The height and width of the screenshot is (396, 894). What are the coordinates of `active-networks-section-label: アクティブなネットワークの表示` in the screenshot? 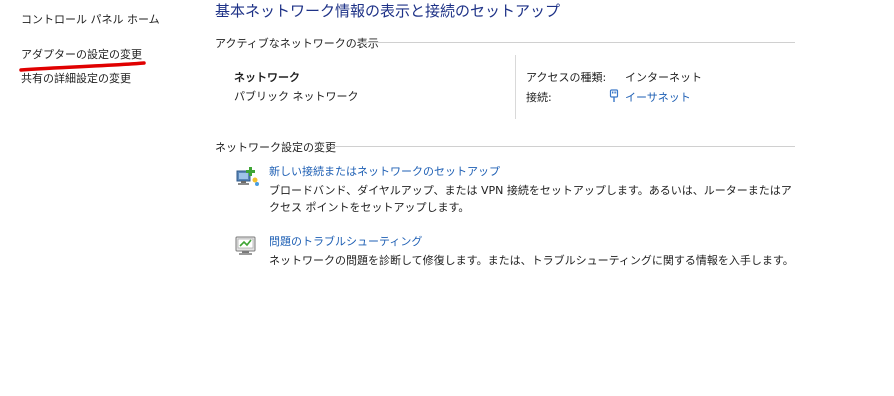 It's located at (297, 43).